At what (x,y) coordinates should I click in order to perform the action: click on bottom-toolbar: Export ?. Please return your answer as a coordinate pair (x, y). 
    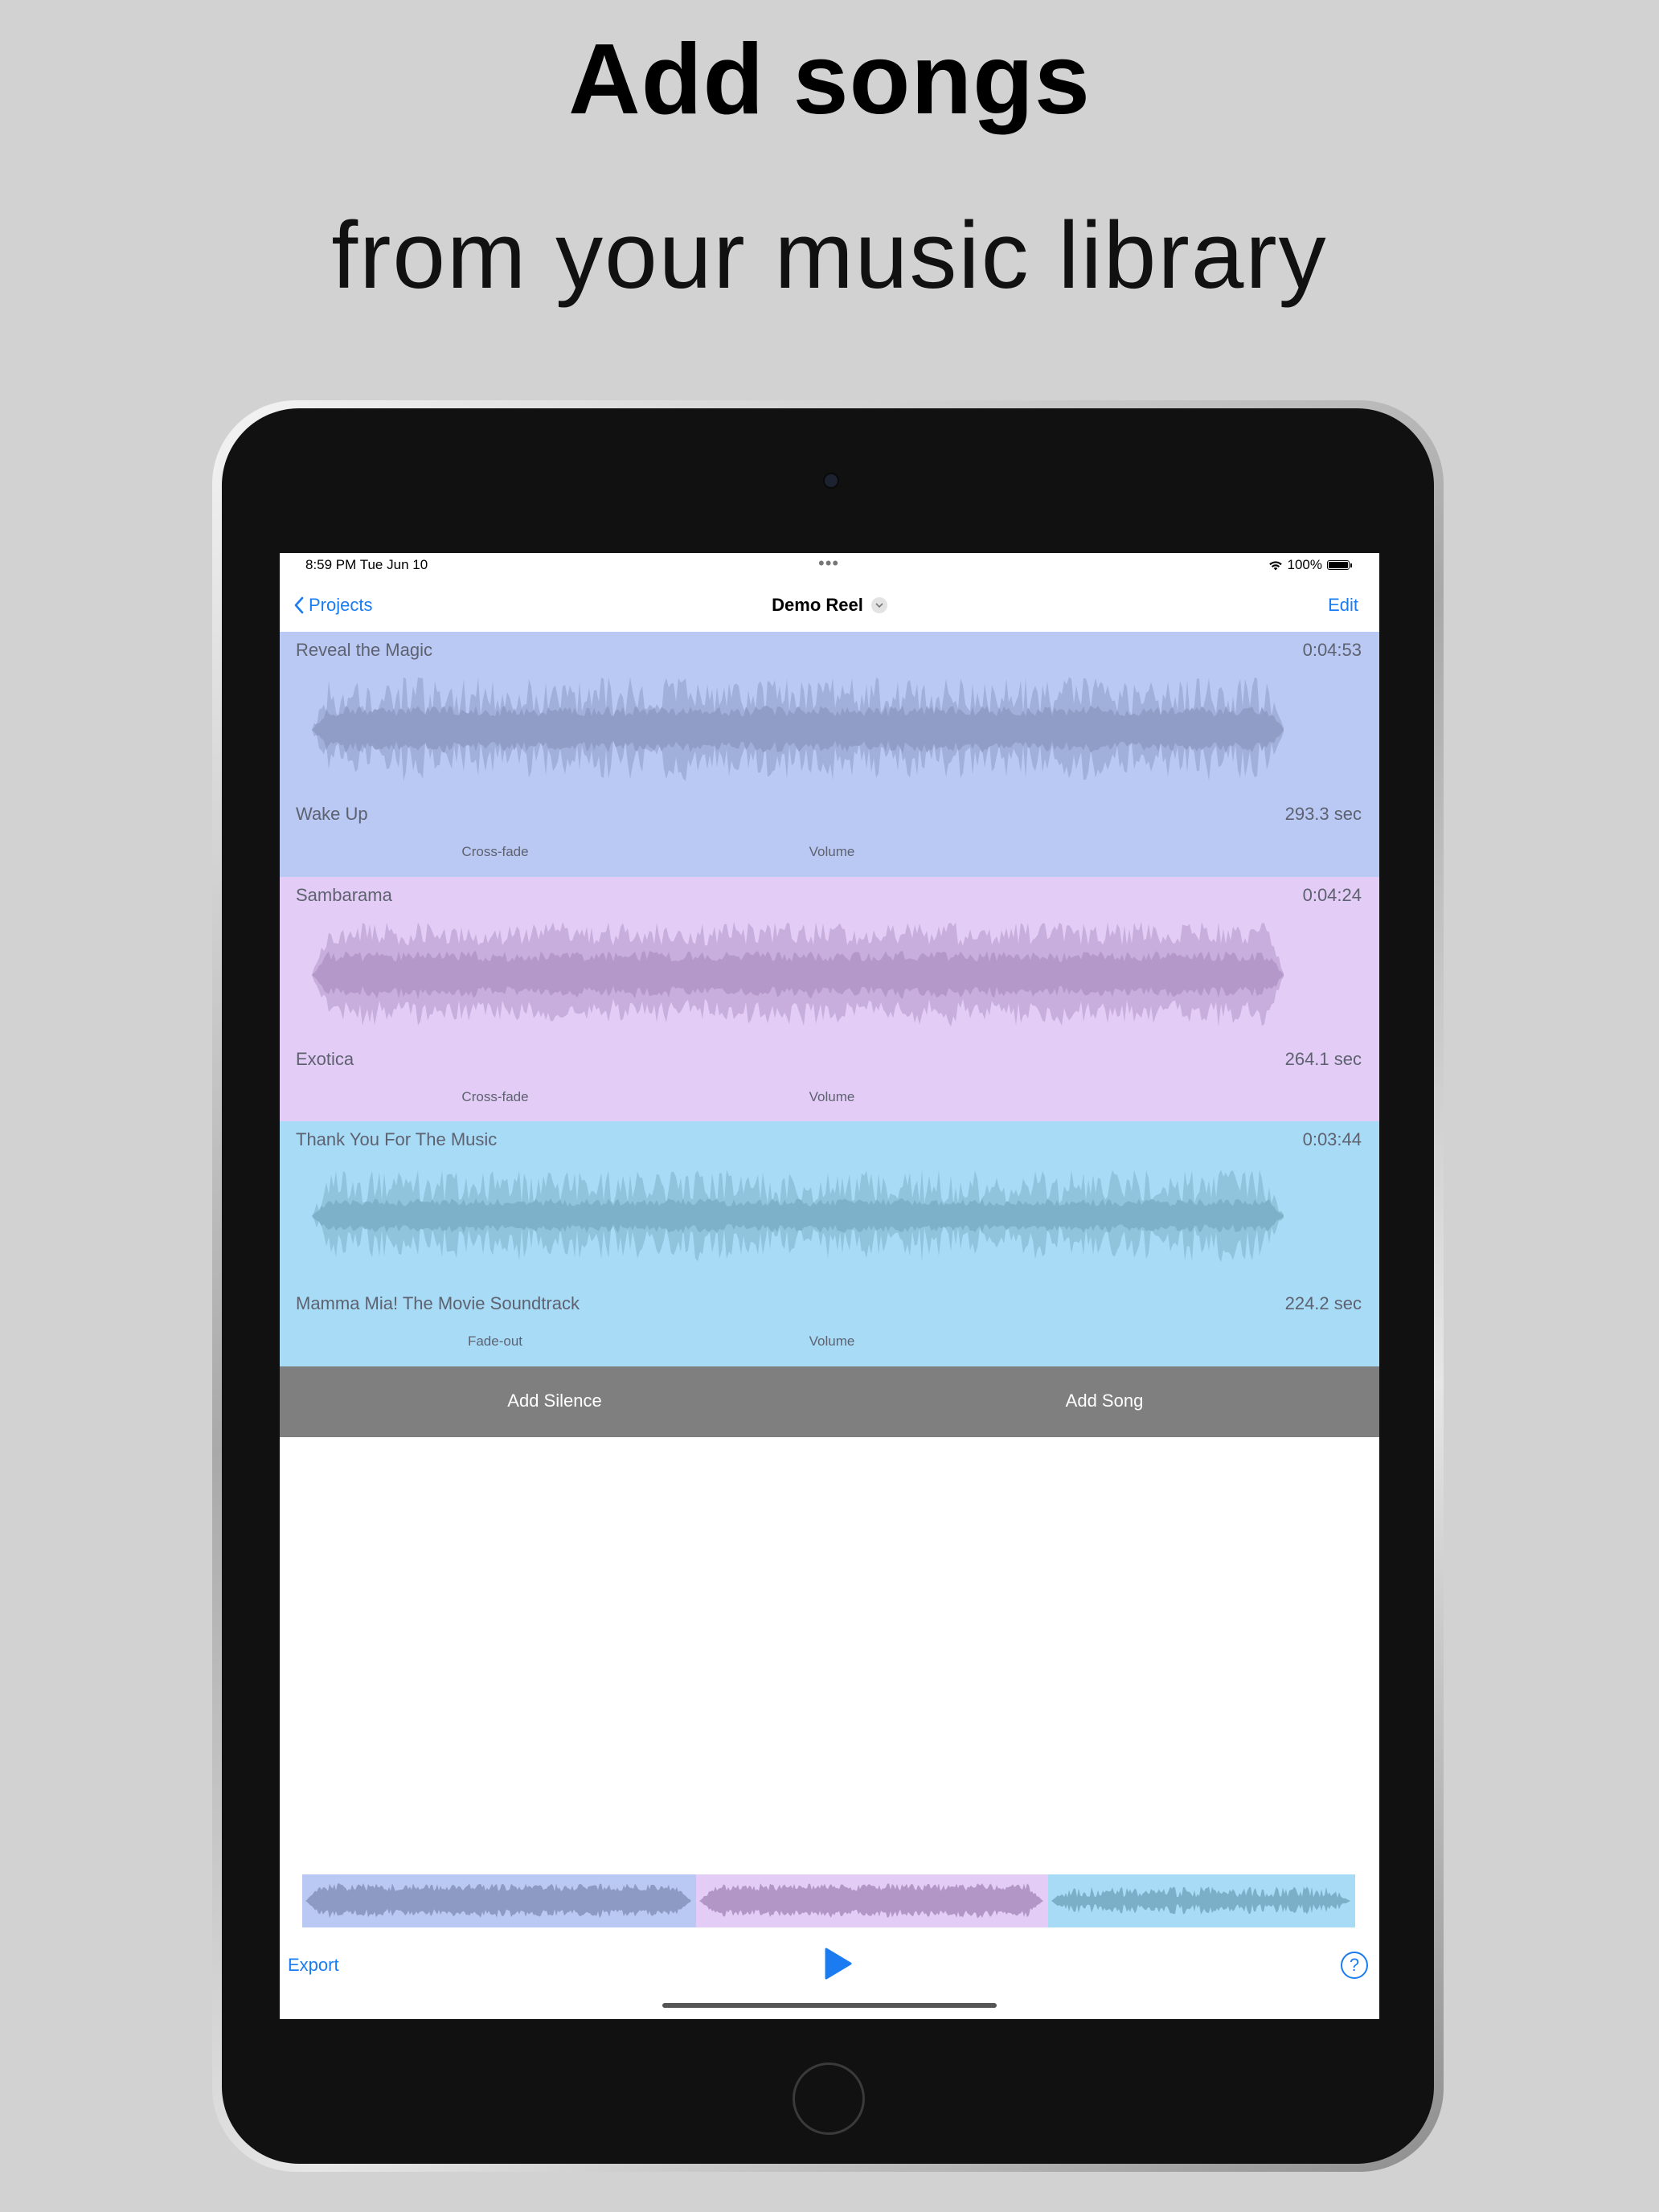
    Looking at the image, I should click on (829, 1960).